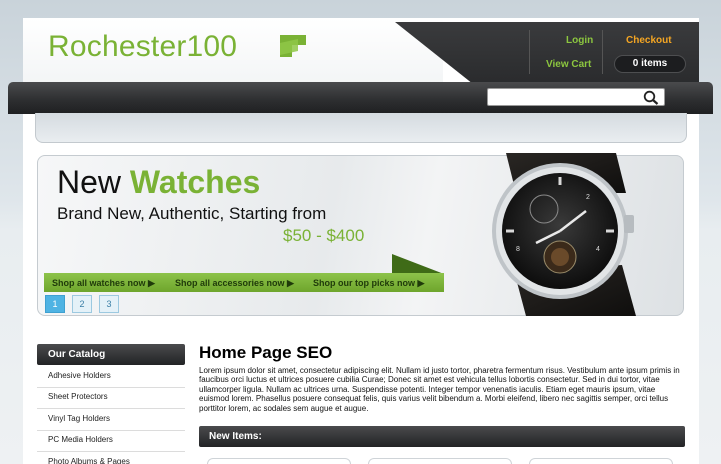 The width and height of the screenshot is (721, 464). What do you see at coordinates (564, 234) in the screenshot?
I see `watch-image: 2 4 8` at bounding box center [564, 234].